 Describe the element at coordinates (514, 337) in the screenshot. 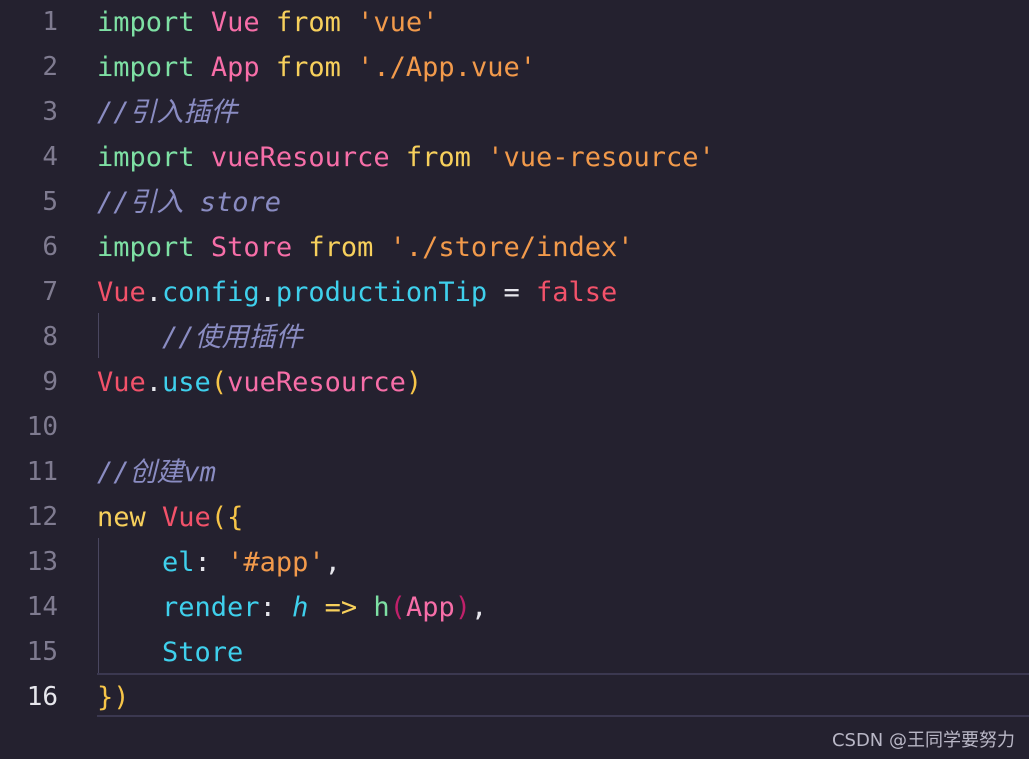

I see `code-line: 8 //使用插件` at that location.